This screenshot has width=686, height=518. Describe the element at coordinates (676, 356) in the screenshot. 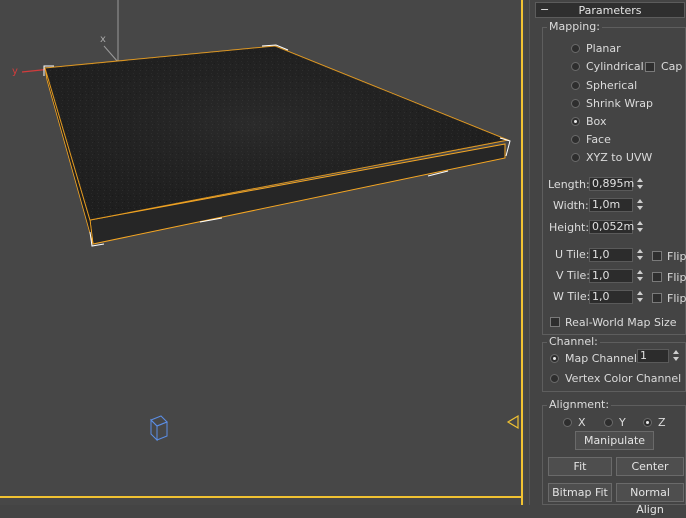

I see `map-channel-spinner` at that location.